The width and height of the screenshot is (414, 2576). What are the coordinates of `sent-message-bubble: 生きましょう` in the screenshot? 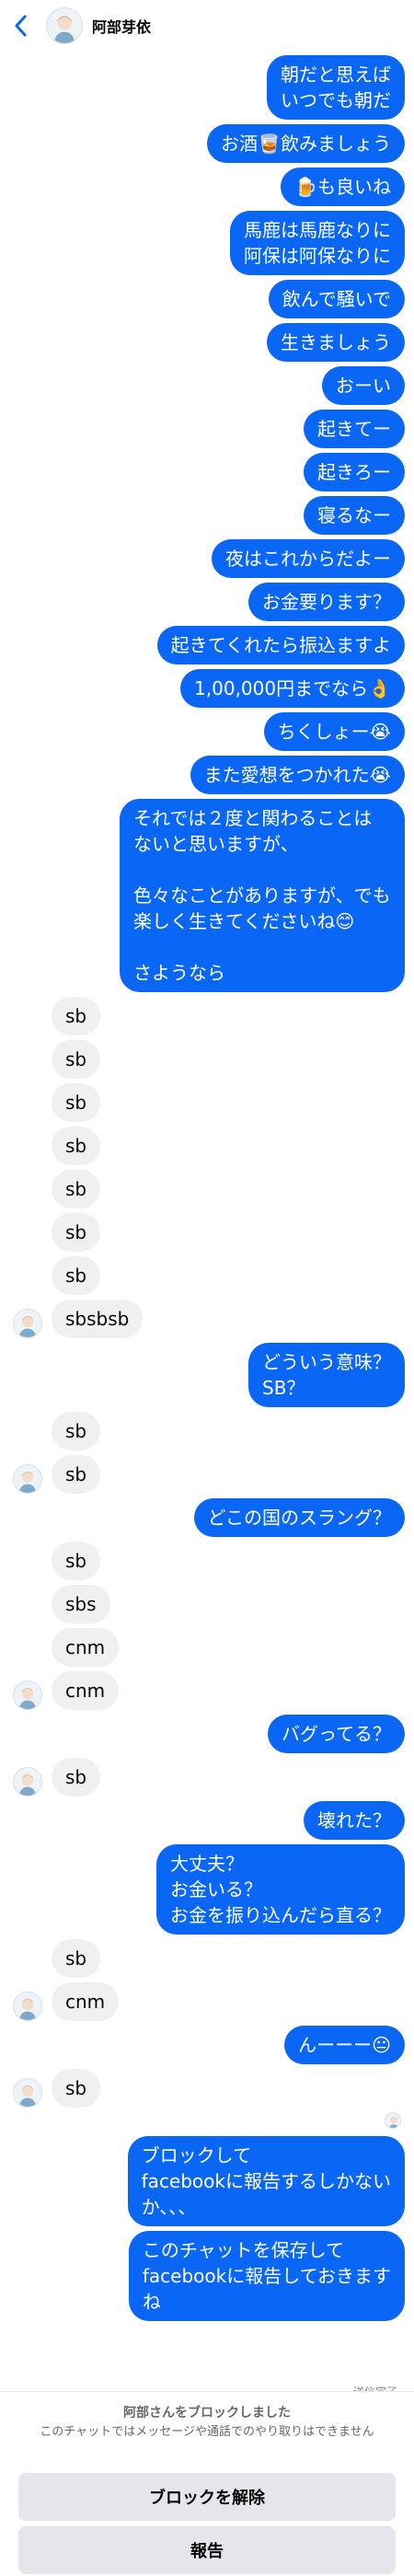 It's located at (336, 342).